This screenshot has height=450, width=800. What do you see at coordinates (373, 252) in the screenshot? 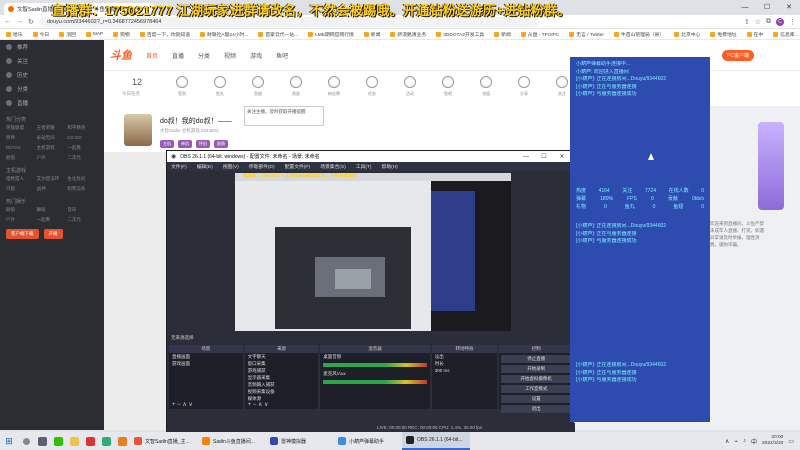
I see `obs-preview: 直播群：175021777 江湖玩家进群请改名，不然会被踢哦` at bounding box center [373, 252].